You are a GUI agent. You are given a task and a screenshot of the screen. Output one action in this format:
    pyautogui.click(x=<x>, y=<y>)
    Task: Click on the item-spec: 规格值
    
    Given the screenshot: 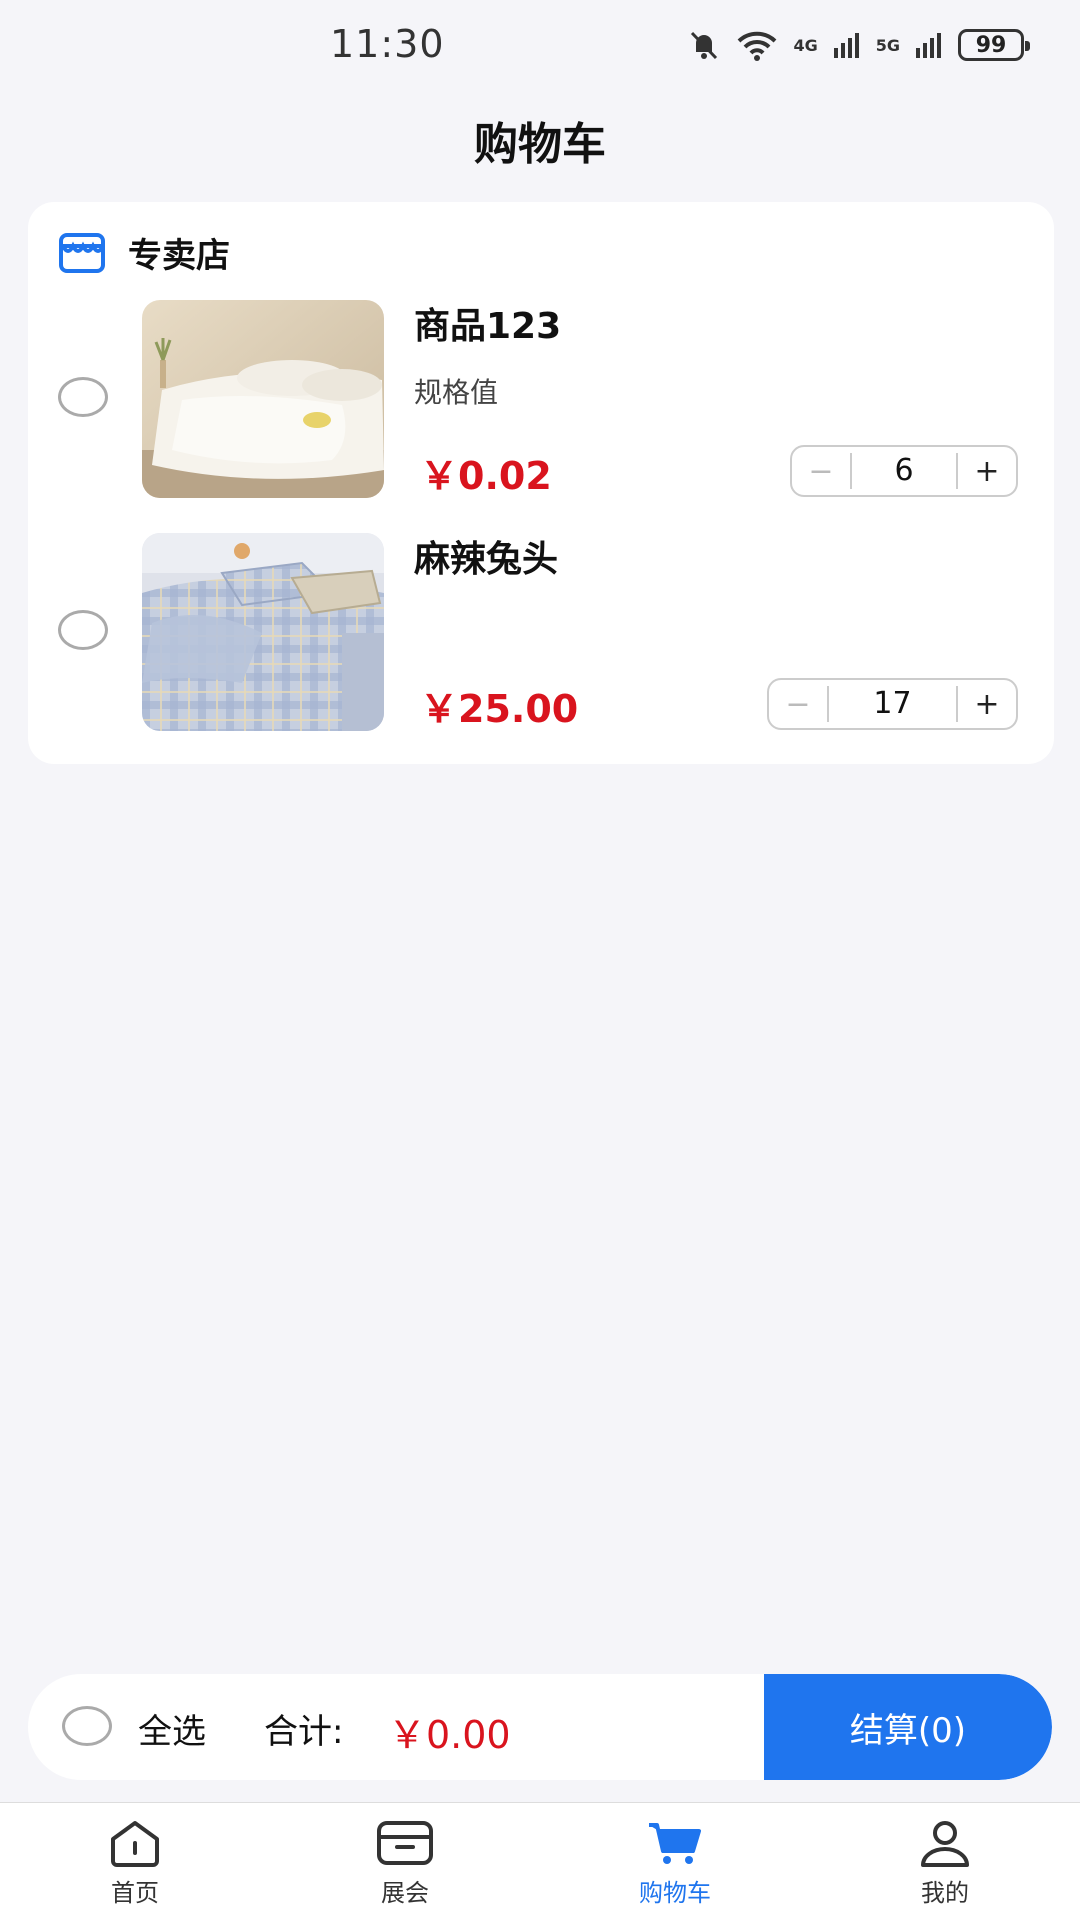 What is the action you would take?
    pyautogui.click(x=456, y=392)
    